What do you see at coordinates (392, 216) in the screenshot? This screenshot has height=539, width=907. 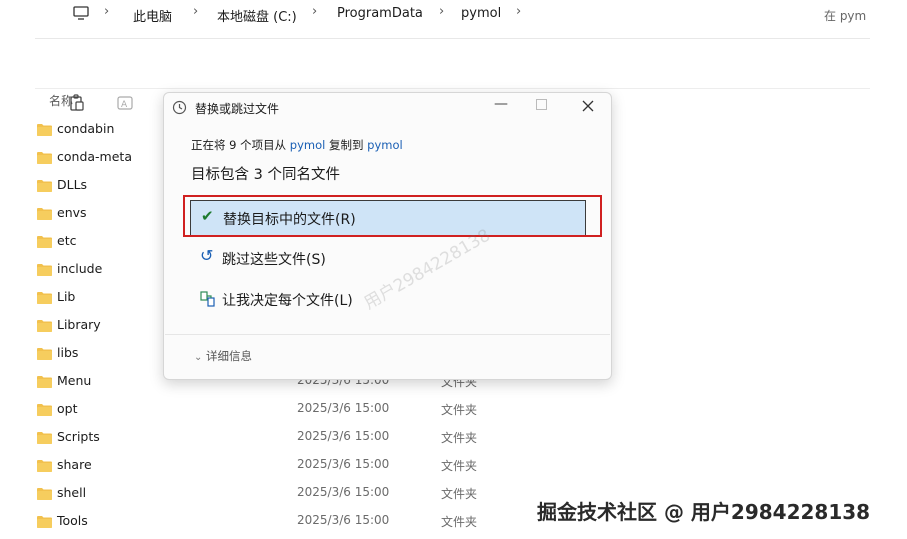 I see `highlight-box` at bounding box center [392, 216].